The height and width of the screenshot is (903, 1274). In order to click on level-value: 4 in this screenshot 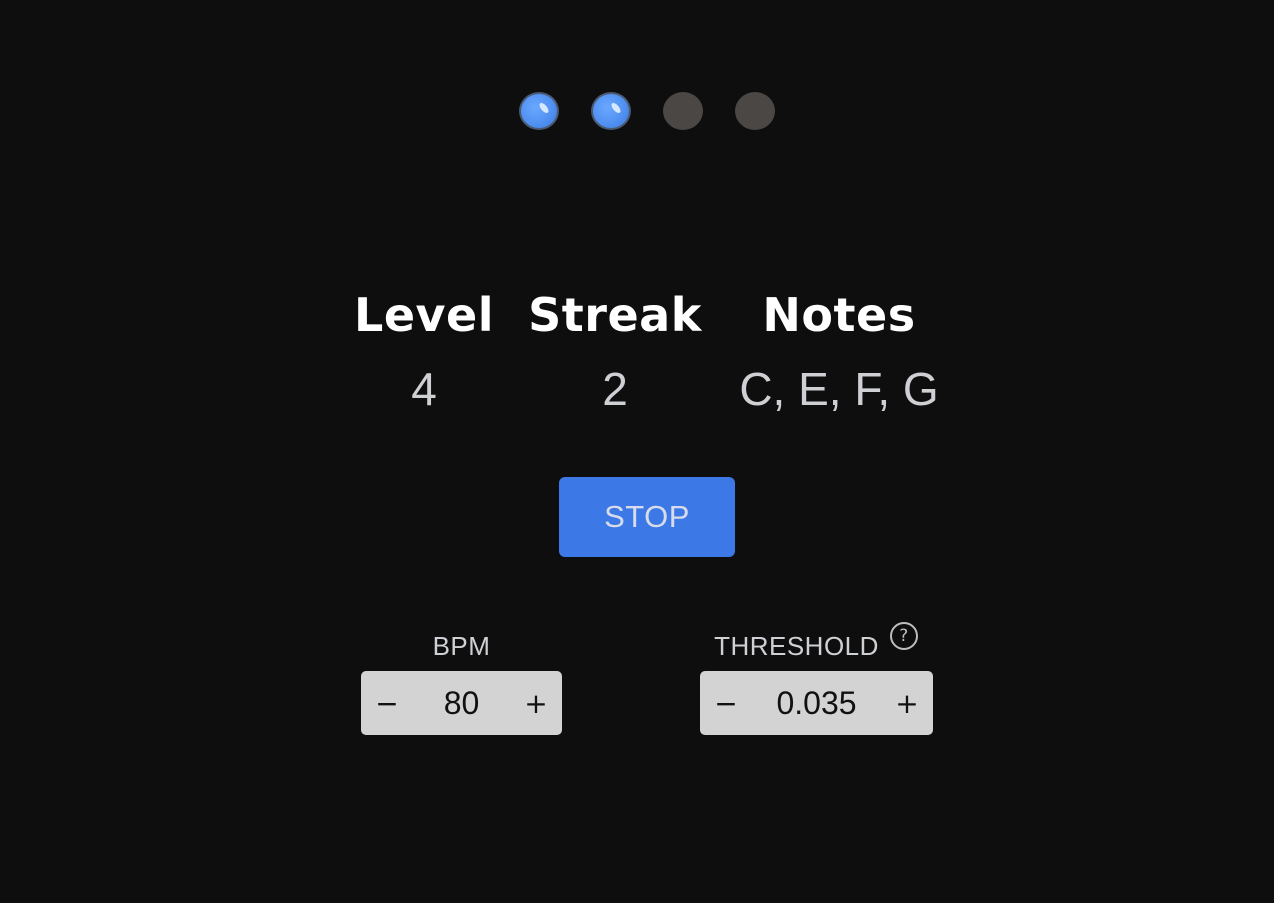, I will do `click(424, 389)`.